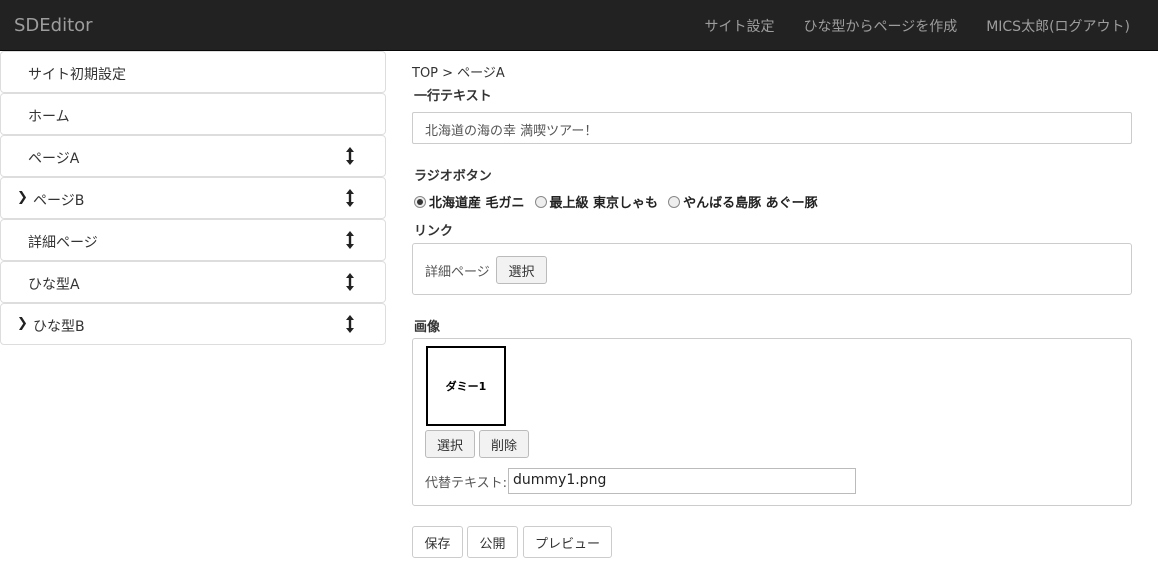 Image resolution: width=1158 pixels, height=588 pixels. What do you see at coordinates (450, 444) in the screenshot?
I see `image-select-button: 選択` at bounding box center [450, 444].